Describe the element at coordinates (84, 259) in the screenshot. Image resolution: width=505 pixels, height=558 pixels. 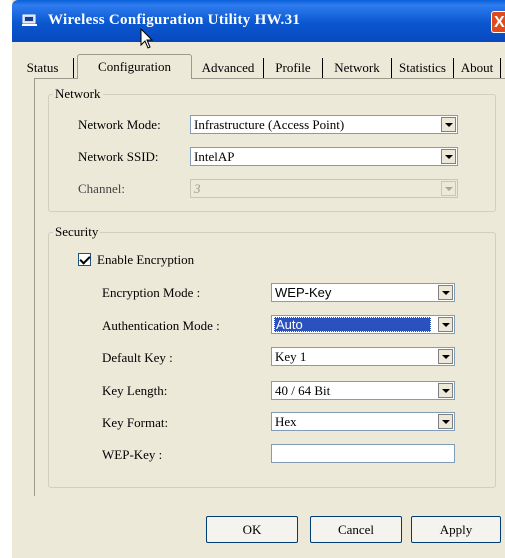
I see `enable-encryption-checkbox` at that location.